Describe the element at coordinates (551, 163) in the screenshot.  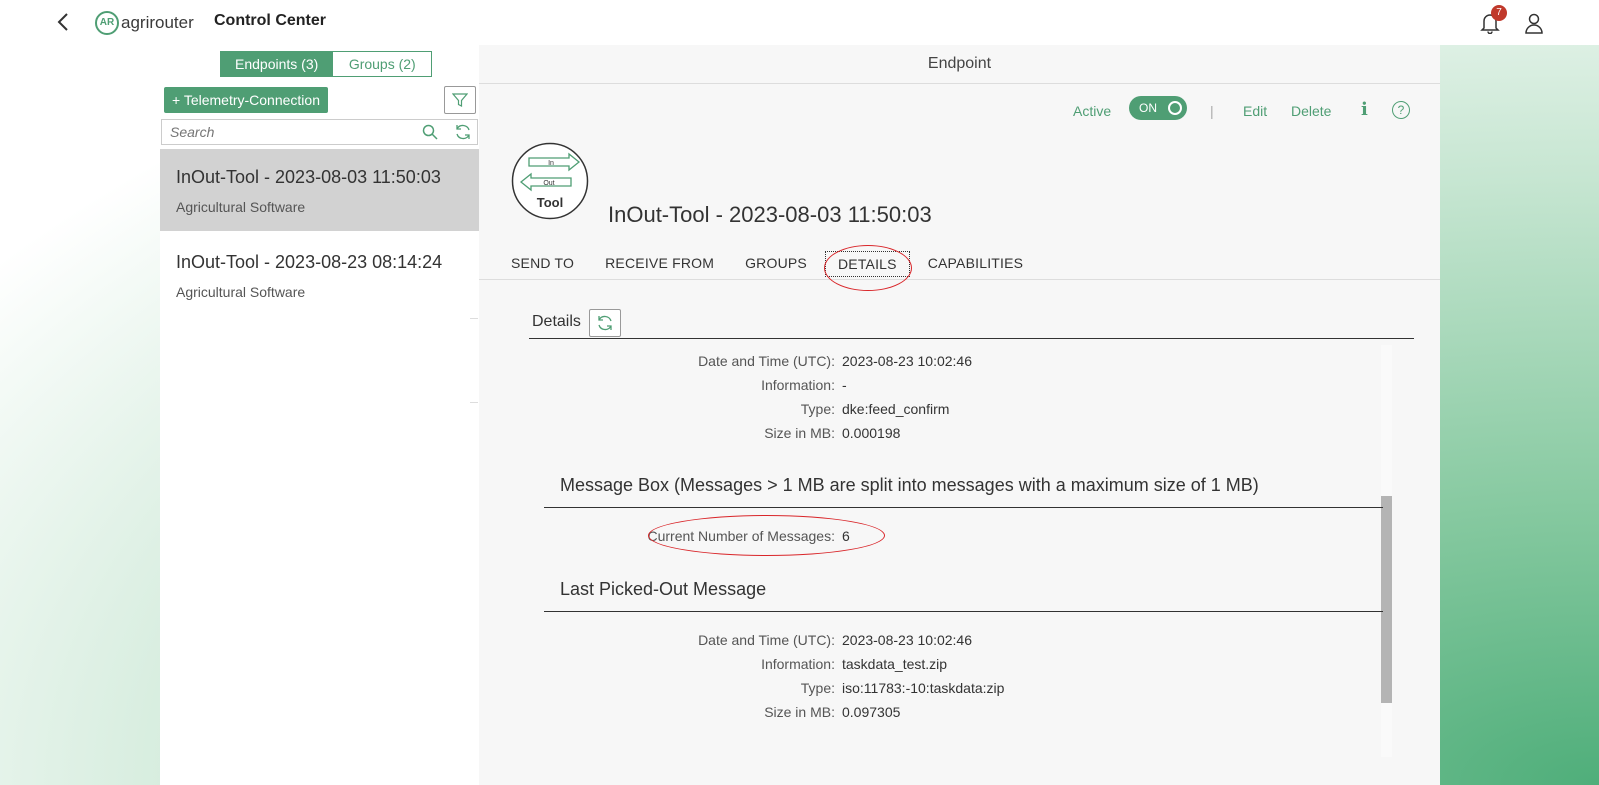
I see `icon-in-text: In` at that location.